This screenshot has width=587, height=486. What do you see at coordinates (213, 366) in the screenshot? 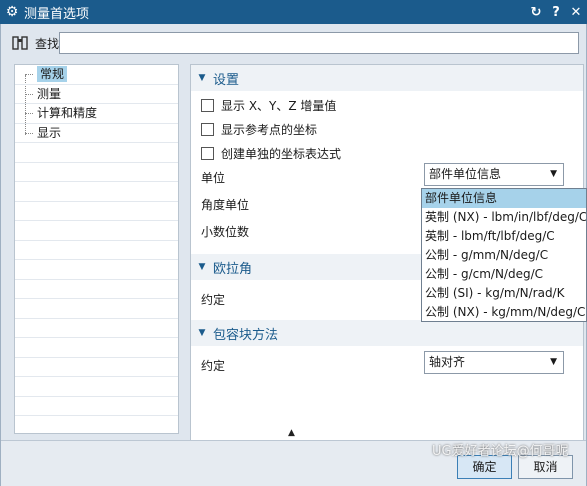
I see `bbox-convention-label: 约定` at bounding box center [213, 366].